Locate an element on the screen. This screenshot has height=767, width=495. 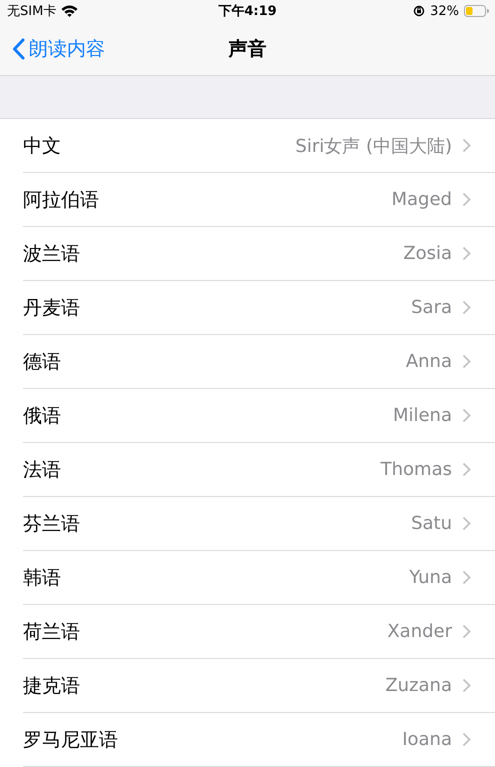
voice-value: Xander is located at coordinates (419, 631).